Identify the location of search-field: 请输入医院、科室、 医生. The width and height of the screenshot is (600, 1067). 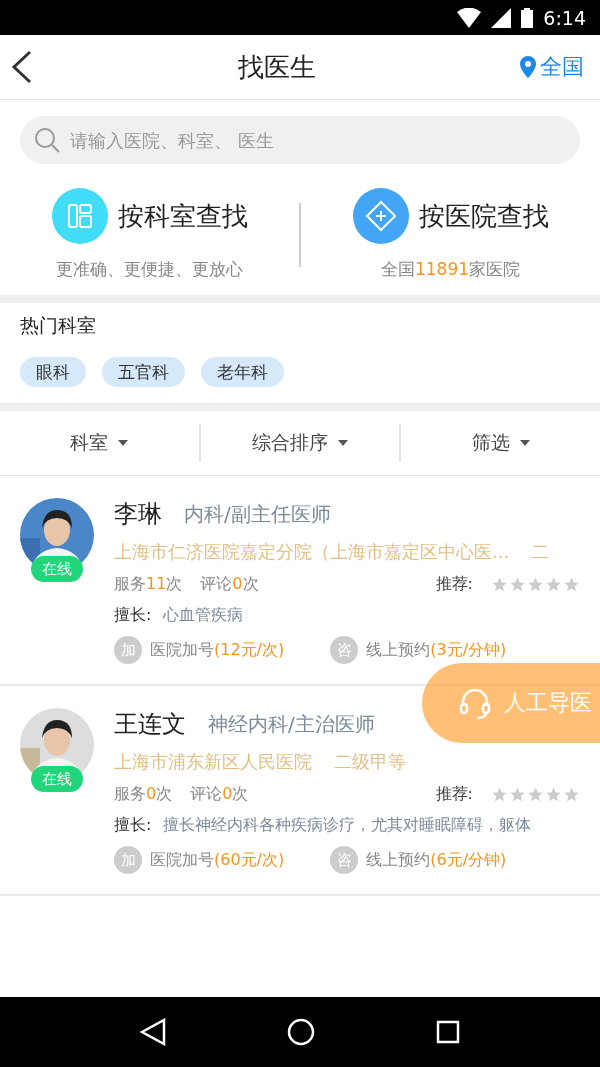
(317, 140).